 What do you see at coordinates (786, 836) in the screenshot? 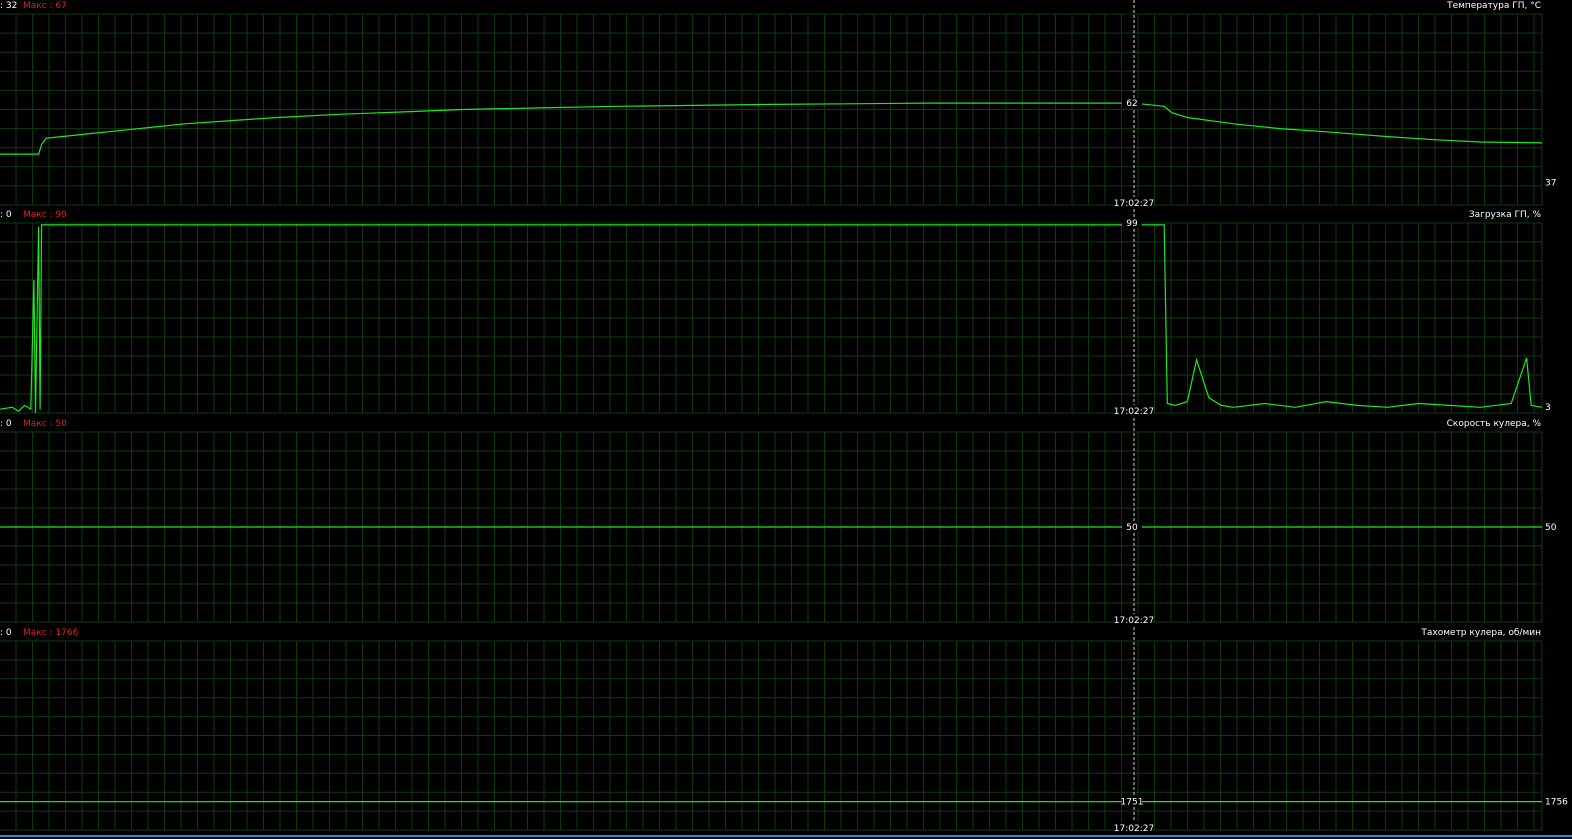
I see `window-bottom-border` at bounding box center [786, 836].